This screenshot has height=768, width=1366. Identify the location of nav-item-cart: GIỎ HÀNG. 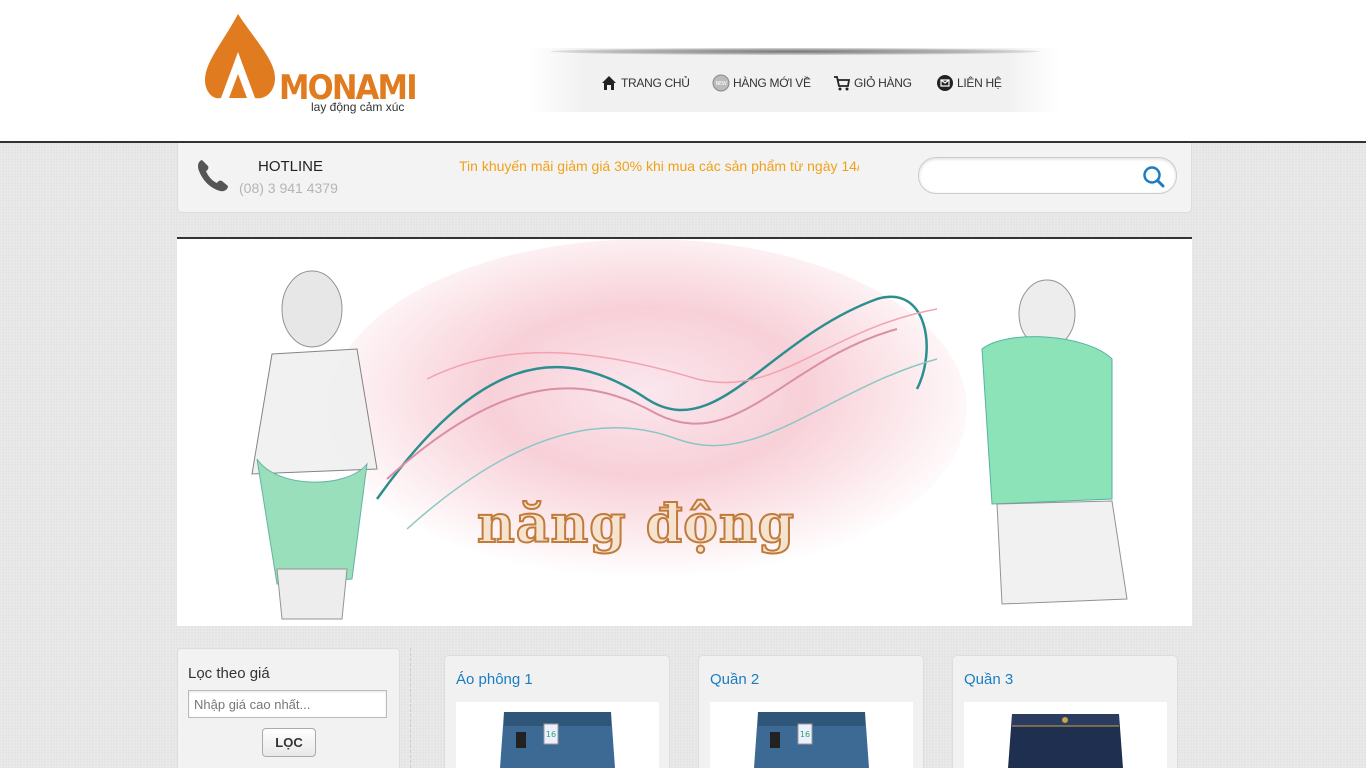
(872, 83).